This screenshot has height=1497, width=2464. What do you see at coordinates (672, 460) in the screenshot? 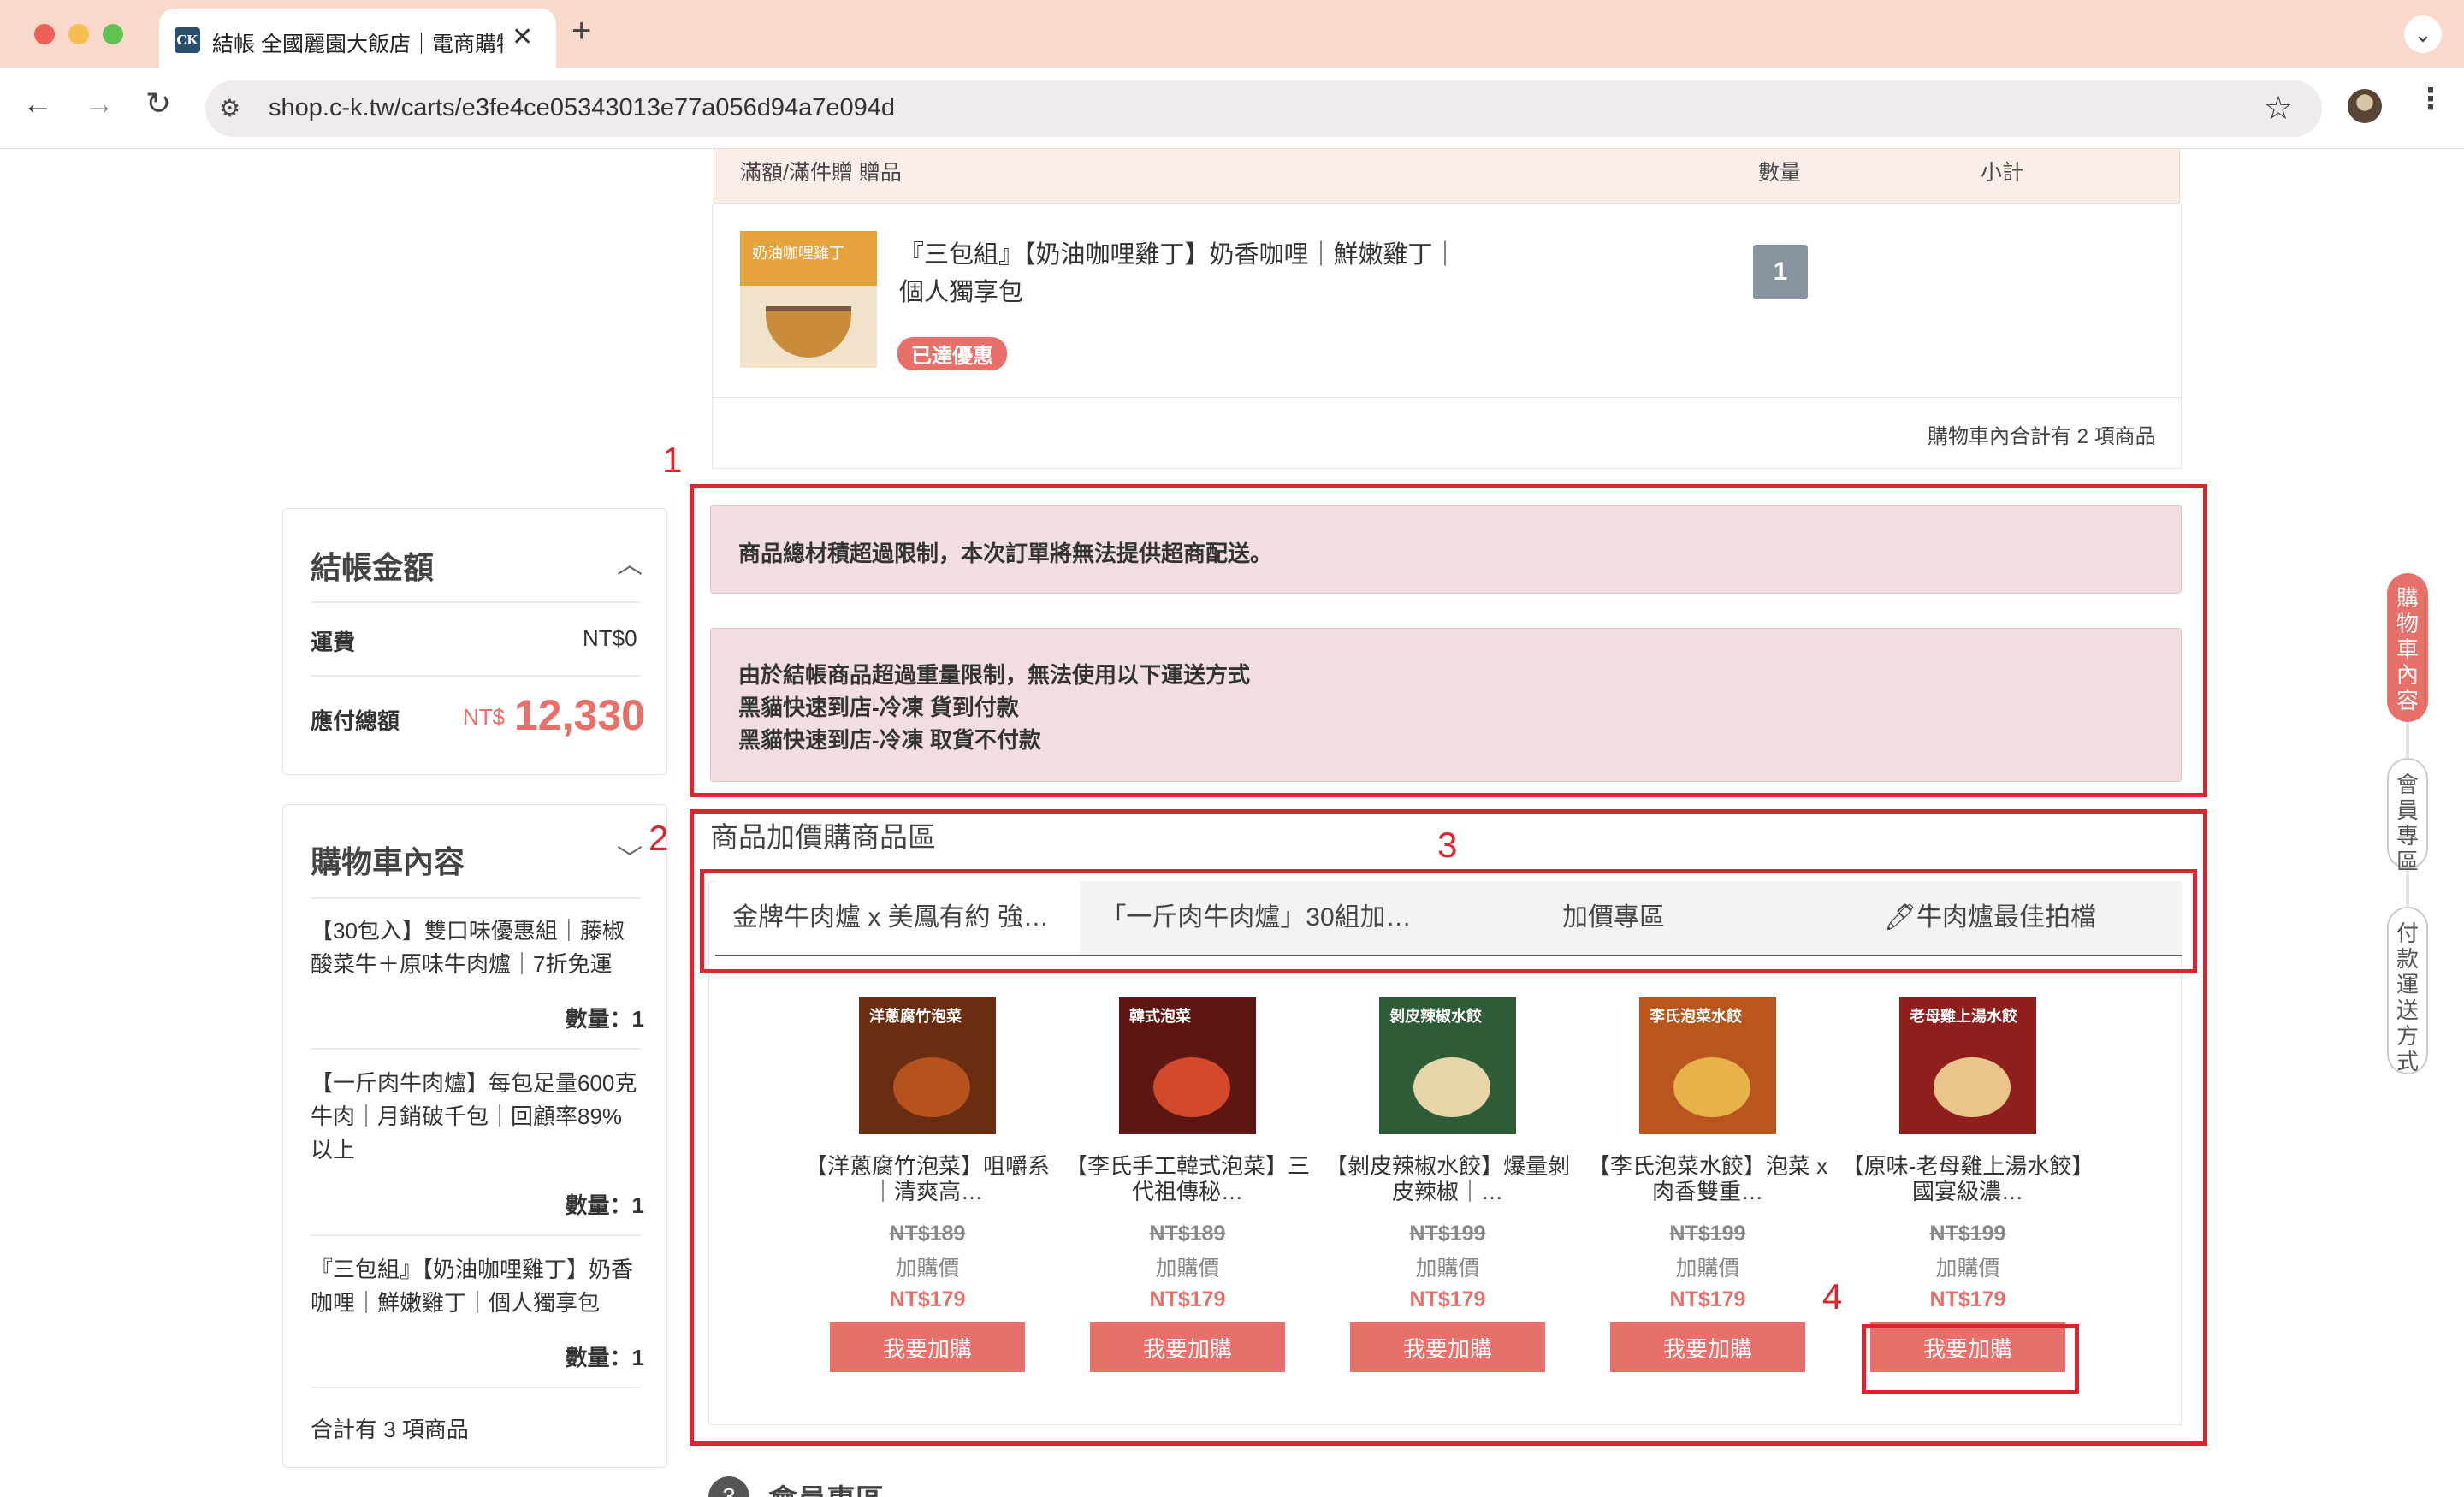
I see `annotation-label-1: 1` at bounding box center [672, 460].